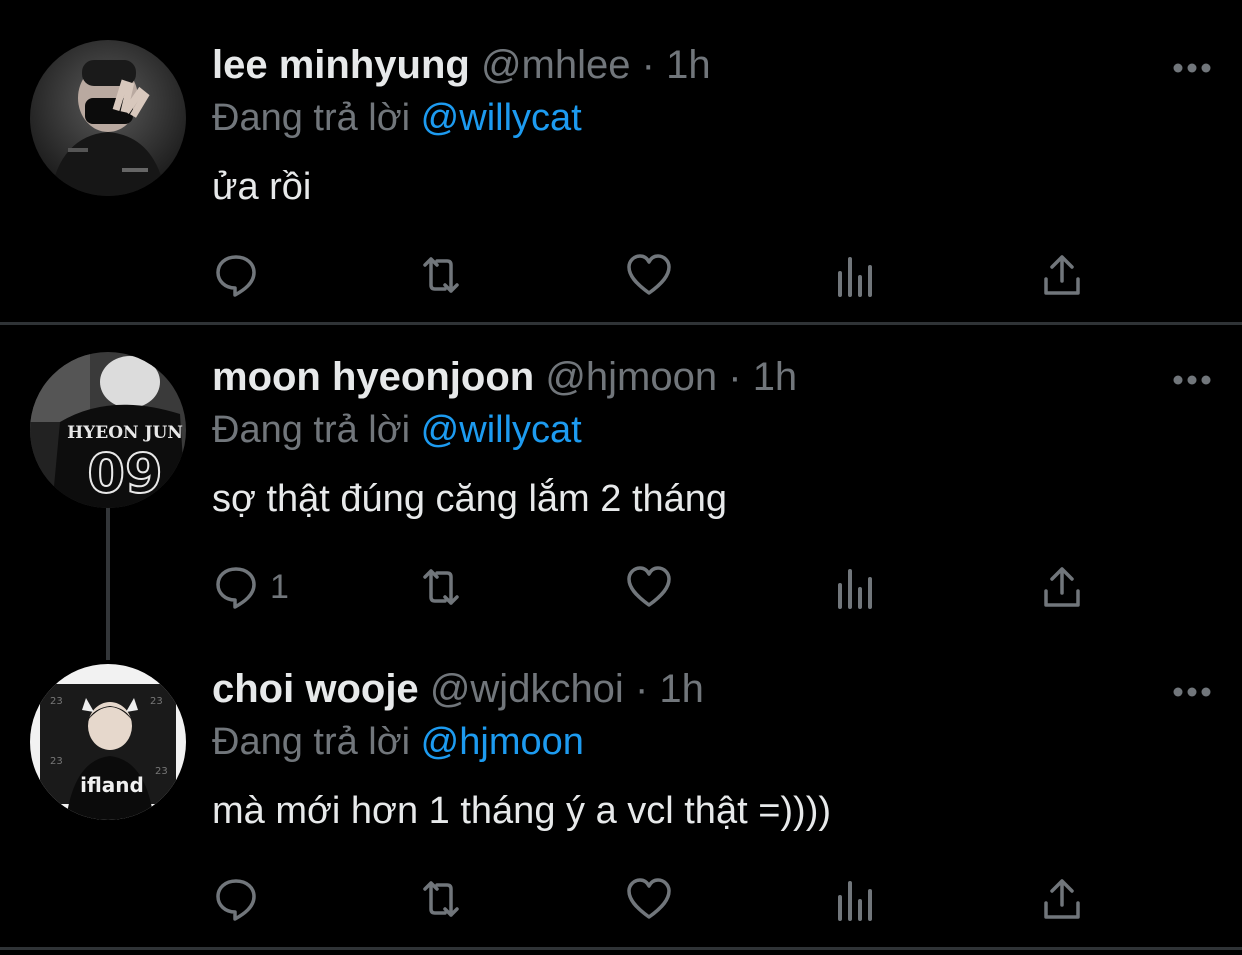  What do you see at coordinates (341, 65) in the screenshot?
I see `display-name: lee minhyung` at bounding box center [341, 65].